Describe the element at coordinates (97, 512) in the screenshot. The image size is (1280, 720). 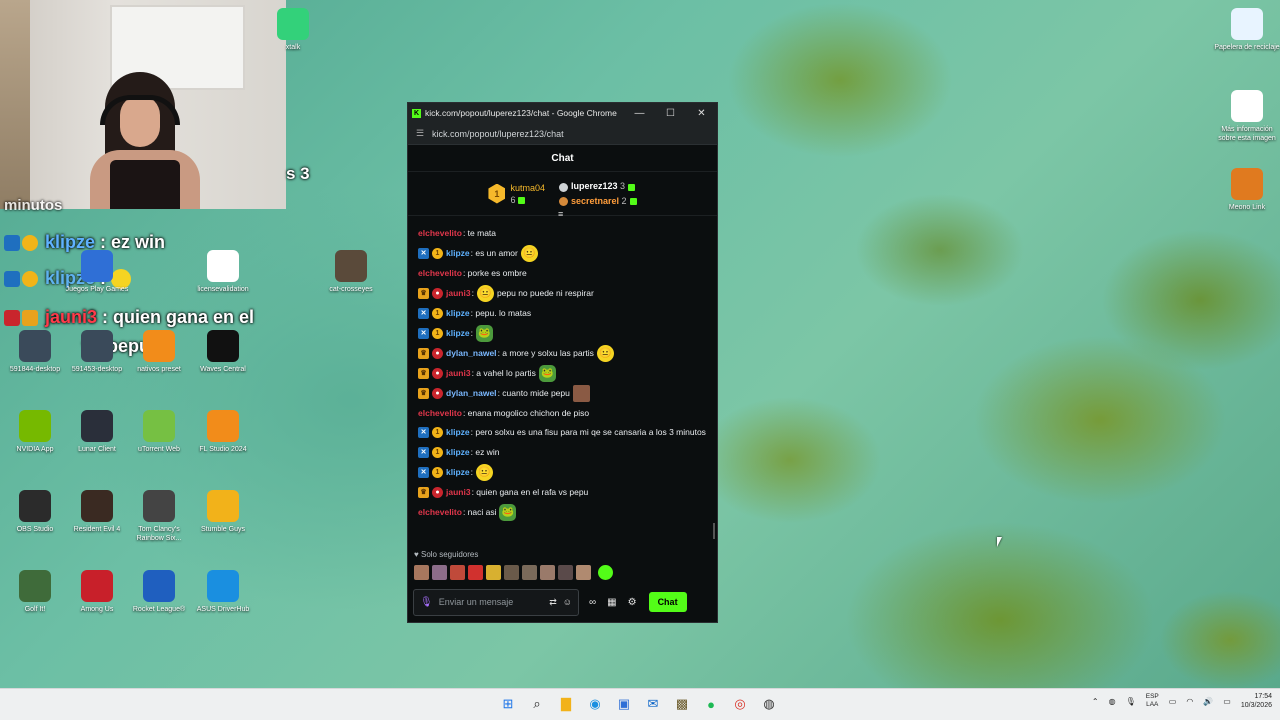
I see `desktop-icon: Resident Evil 4` at that location.